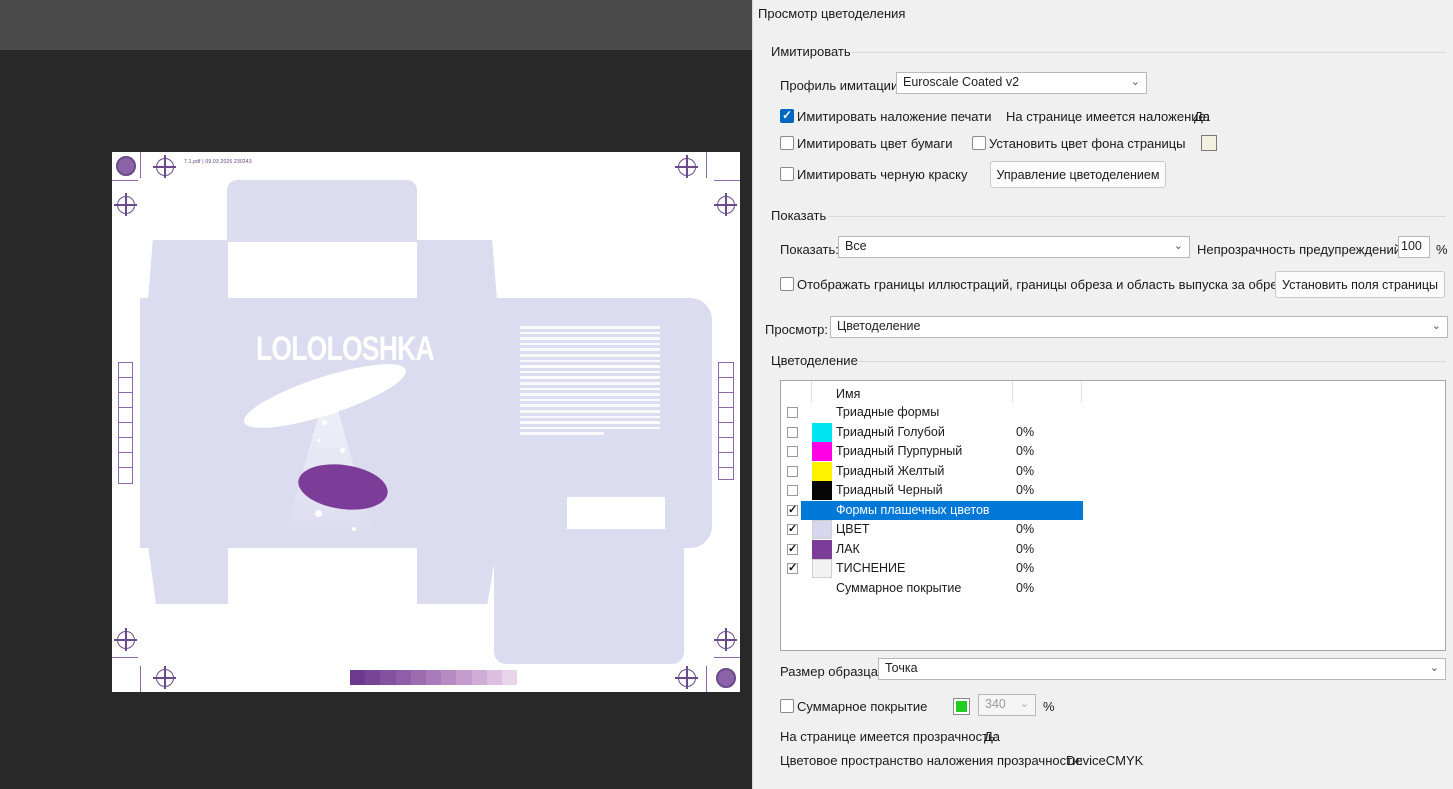  What do you see at coordinates (1114, 589) in the screenshot?
I see `separation-row: Суммарное покрытие 0%` at bounding box center [1114, 589].